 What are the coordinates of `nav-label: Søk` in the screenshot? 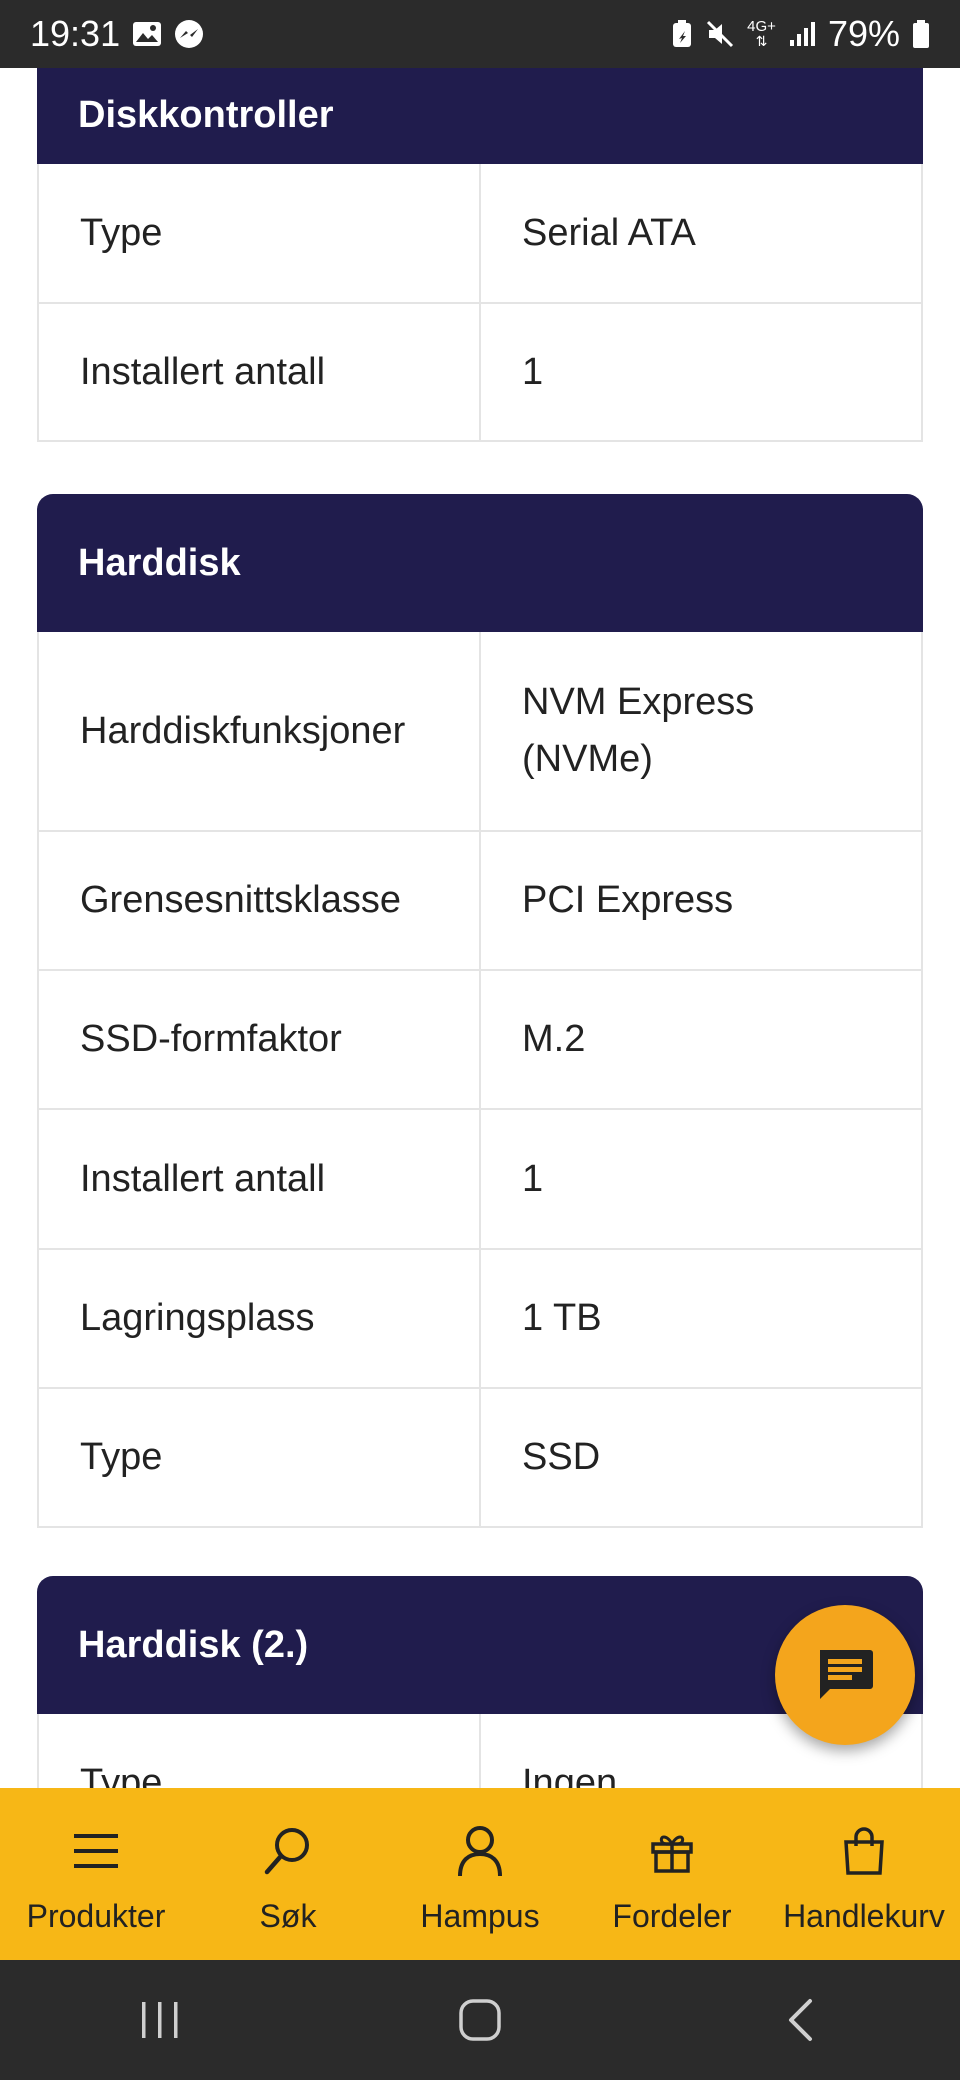 It's located at (288, 1916).